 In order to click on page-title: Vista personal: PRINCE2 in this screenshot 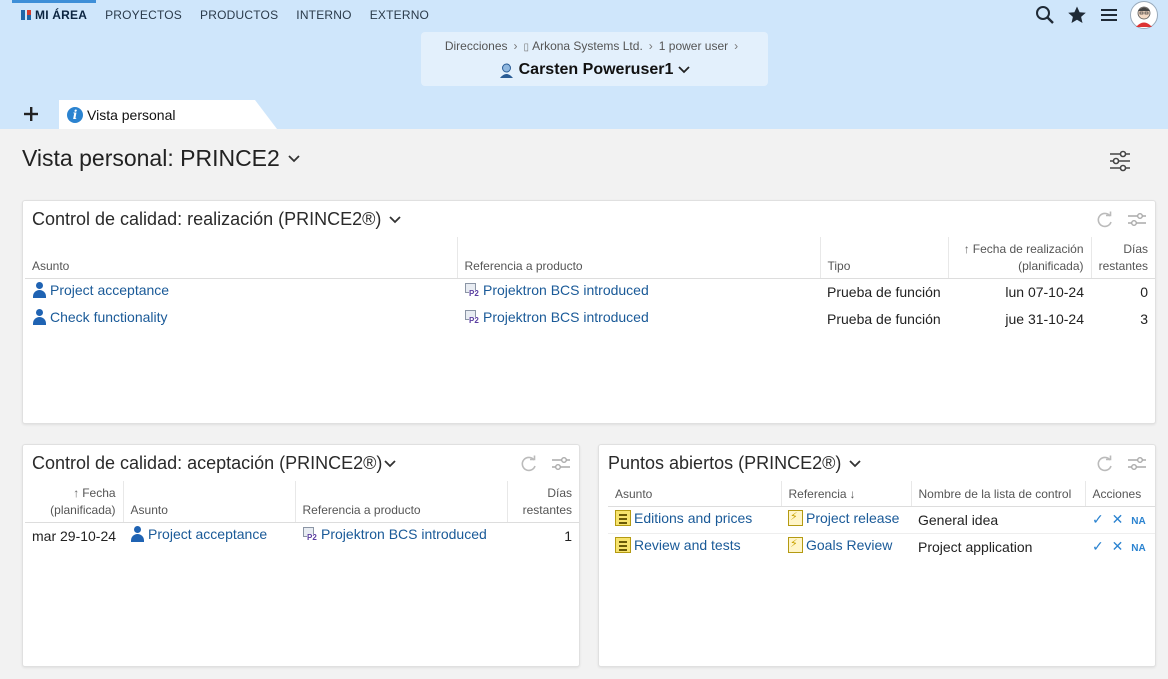, I will do `click(161, 158)`.